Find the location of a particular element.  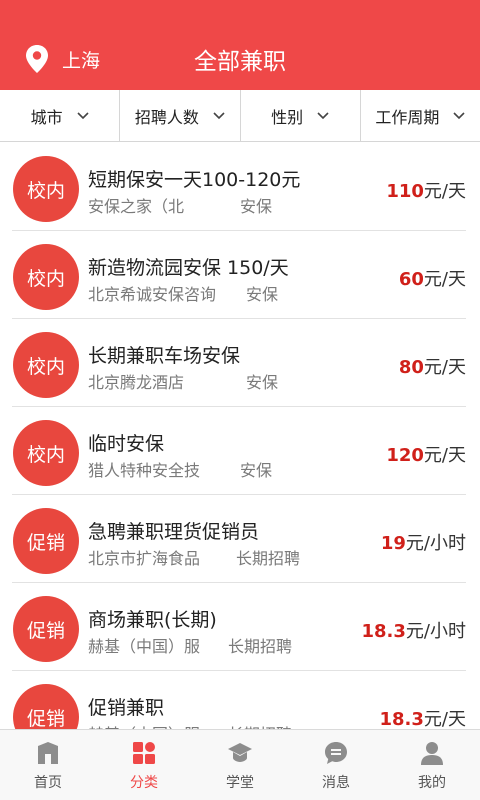

job-list-item: 促销 急聘兼职理货促销员 北京市扩海食品 长期招聘 19元/小时 is located at coordinates (240, 539).